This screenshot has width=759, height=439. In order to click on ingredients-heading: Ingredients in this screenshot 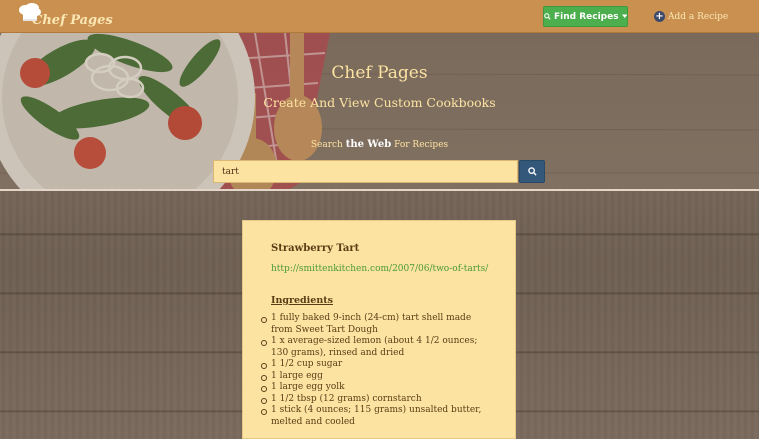, I will do `click(302, 300)`.